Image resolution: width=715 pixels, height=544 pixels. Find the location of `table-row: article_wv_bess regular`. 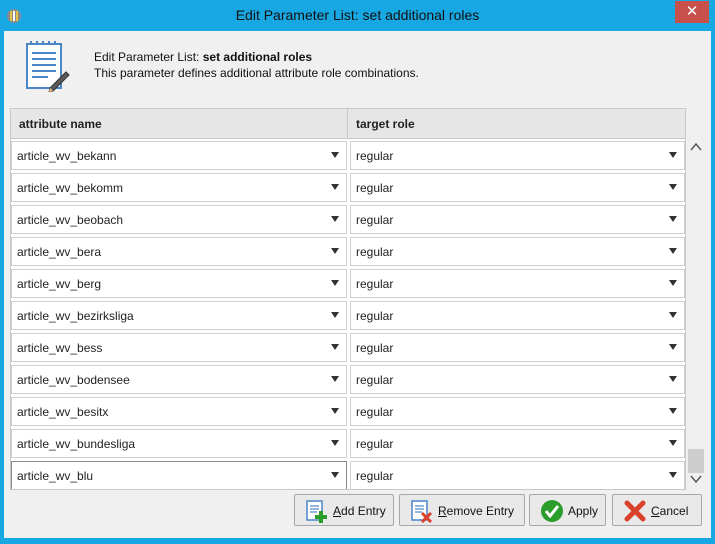

table-row: article_wv_bess regular is located at coordinates (348, 347).